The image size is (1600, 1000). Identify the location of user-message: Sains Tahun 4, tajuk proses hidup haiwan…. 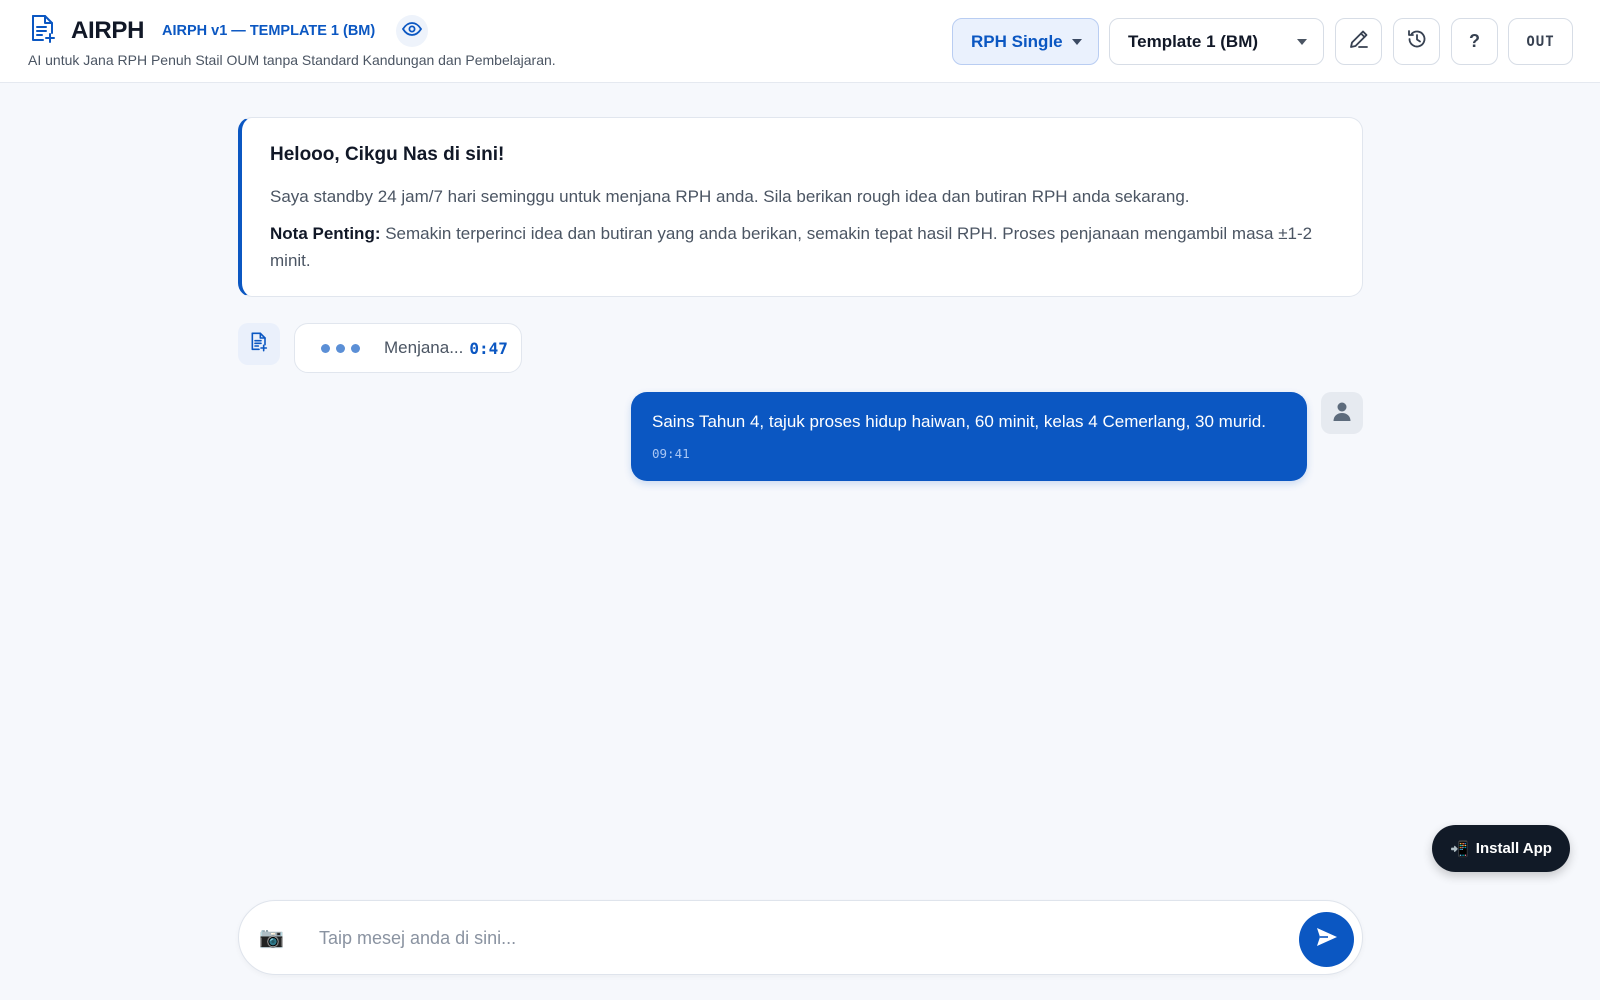
(969, 436).